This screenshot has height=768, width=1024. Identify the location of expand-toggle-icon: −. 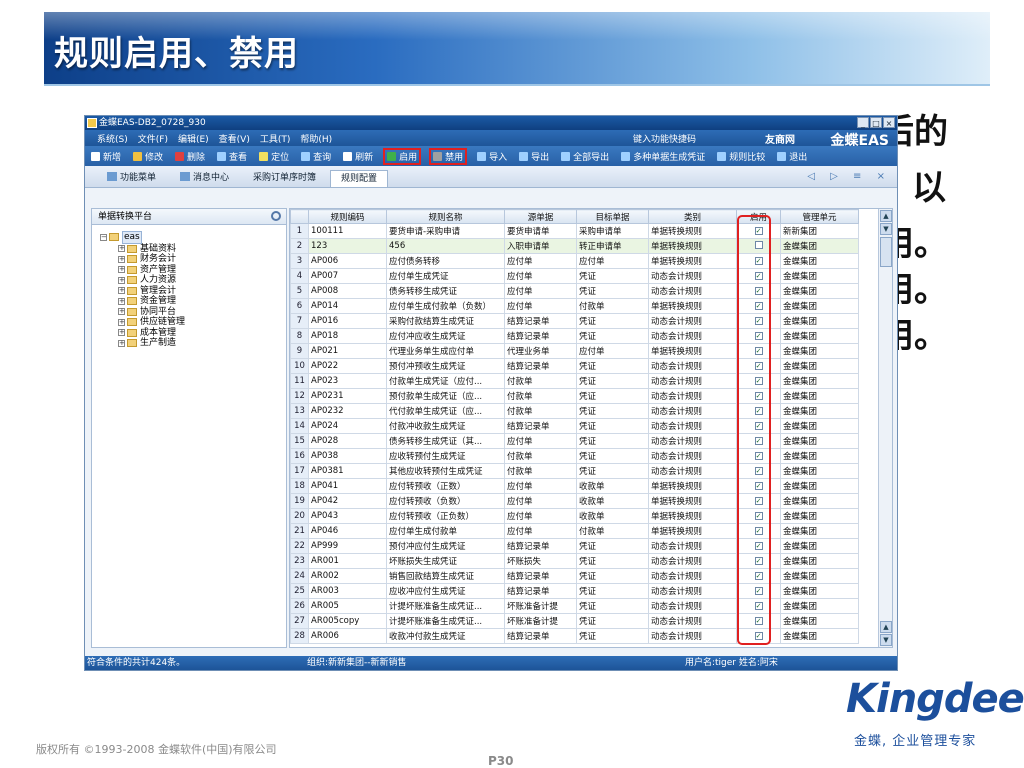
(103, 237).